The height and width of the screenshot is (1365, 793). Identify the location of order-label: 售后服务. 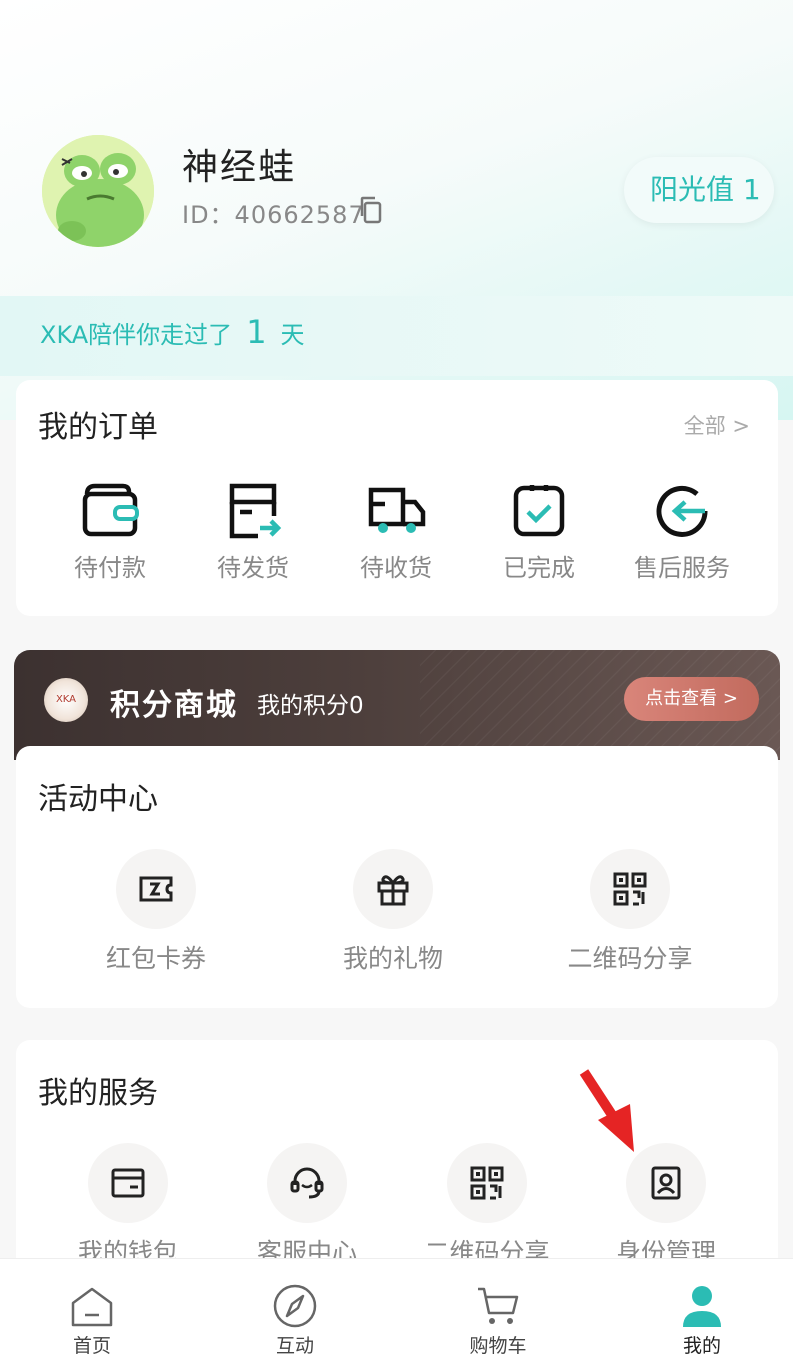
(682, 568).